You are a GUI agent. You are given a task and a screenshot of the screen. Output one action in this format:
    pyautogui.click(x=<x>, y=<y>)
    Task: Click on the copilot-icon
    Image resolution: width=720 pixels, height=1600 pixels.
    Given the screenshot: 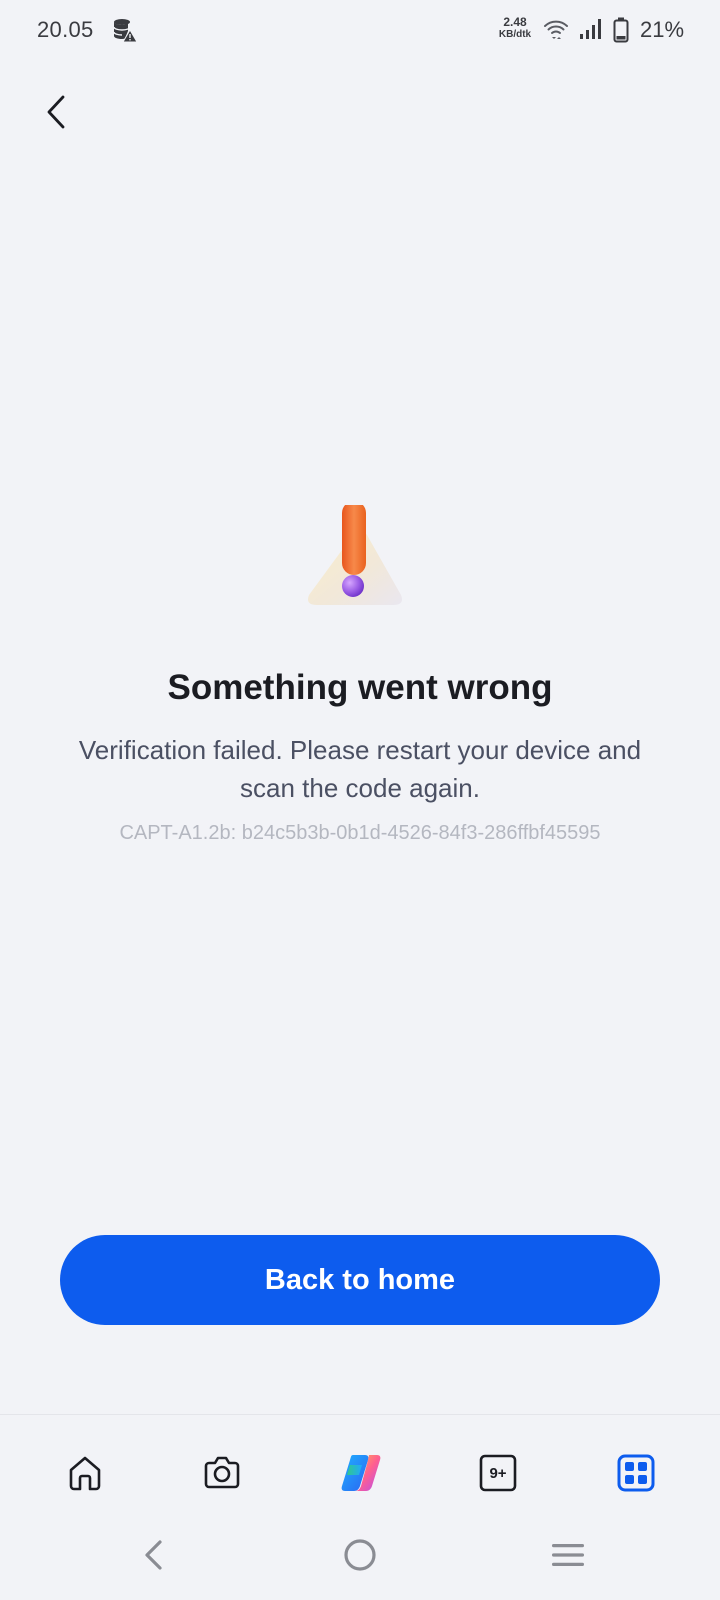 What is the action you would take?
    pyautogui.click(x=361, y=1473)
    